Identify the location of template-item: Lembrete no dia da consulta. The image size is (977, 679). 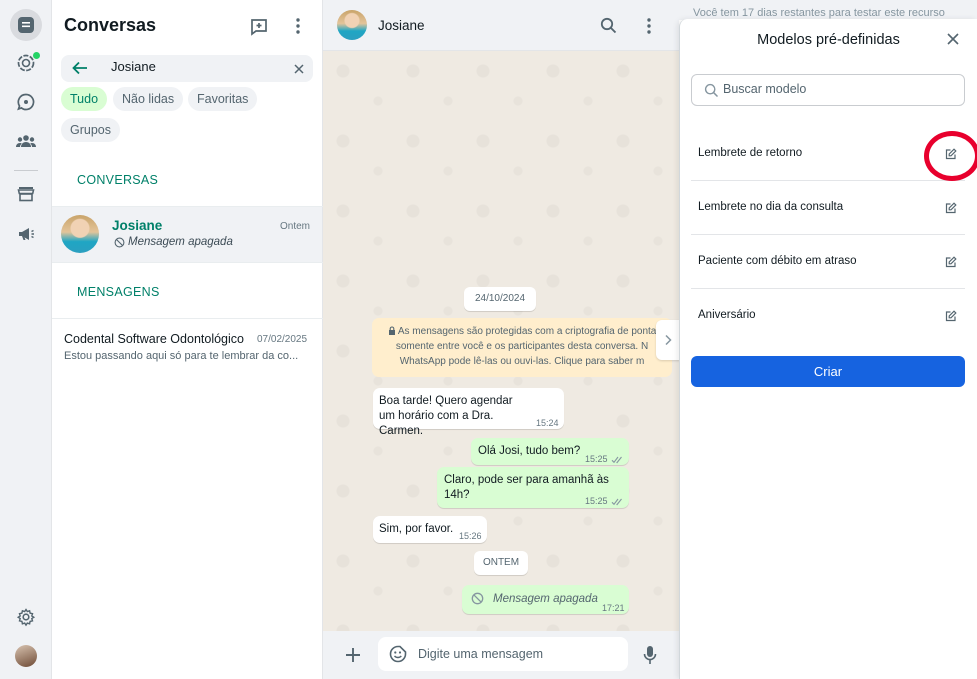
(828, 208).